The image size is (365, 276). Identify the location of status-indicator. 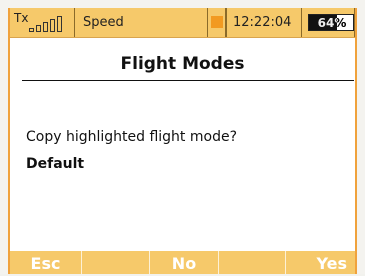
(217, 22).